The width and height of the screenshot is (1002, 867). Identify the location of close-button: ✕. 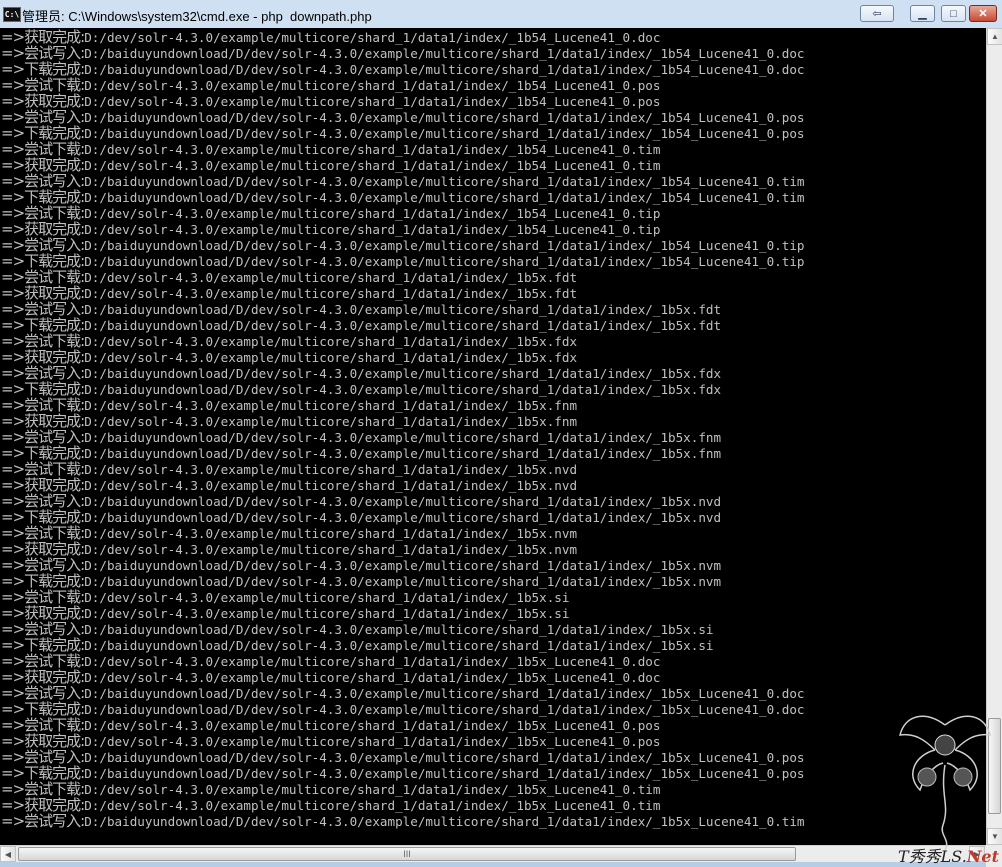
(983, 13).